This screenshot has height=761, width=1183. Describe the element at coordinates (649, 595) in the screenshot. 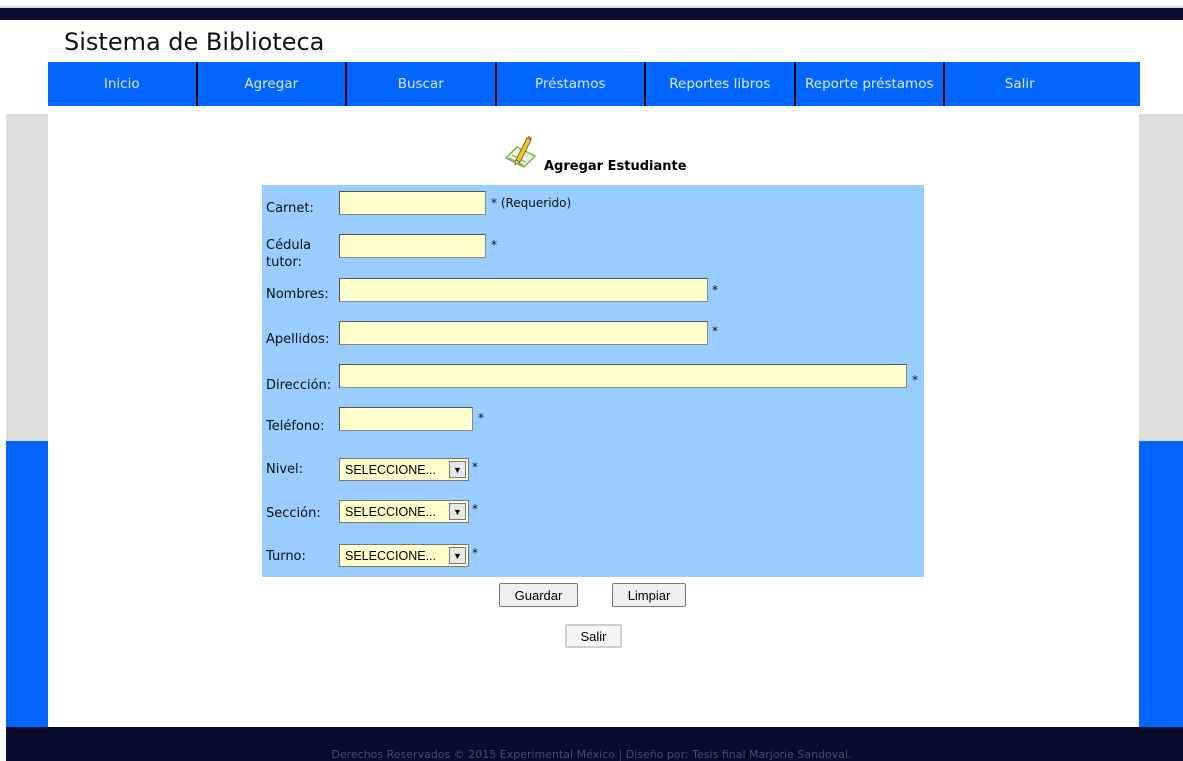

I see `clear-button: Limpiar` at that location.